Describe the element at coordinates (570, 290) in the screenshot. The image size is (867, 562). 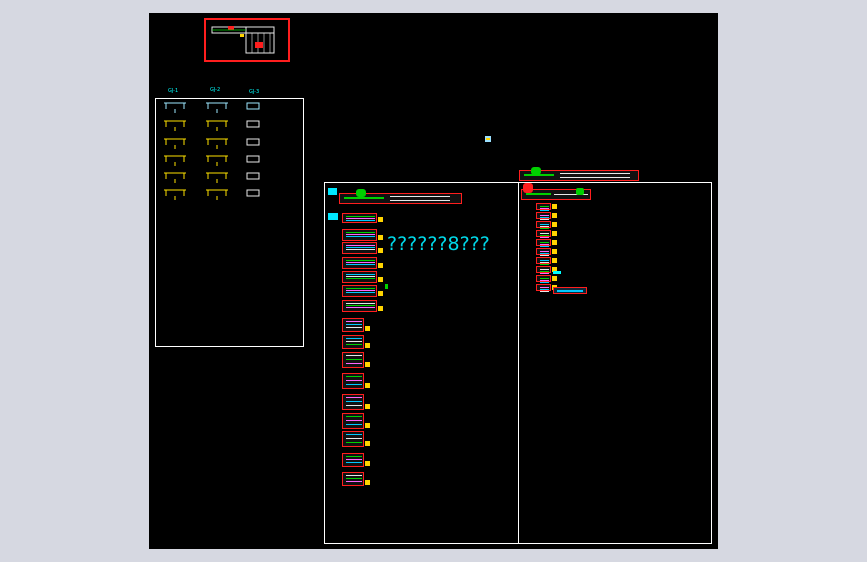
I see `detail-strip-right` at that location.